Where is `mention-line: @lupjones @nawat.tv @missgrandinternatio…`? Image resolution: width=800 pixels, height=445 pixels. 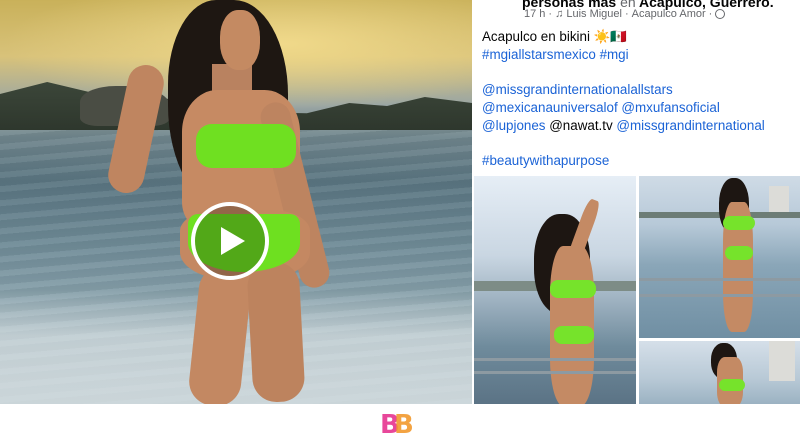 mention-line: @lupjones @nawat.tv @missgrandinternatio… is located at coordinates (641, 126).